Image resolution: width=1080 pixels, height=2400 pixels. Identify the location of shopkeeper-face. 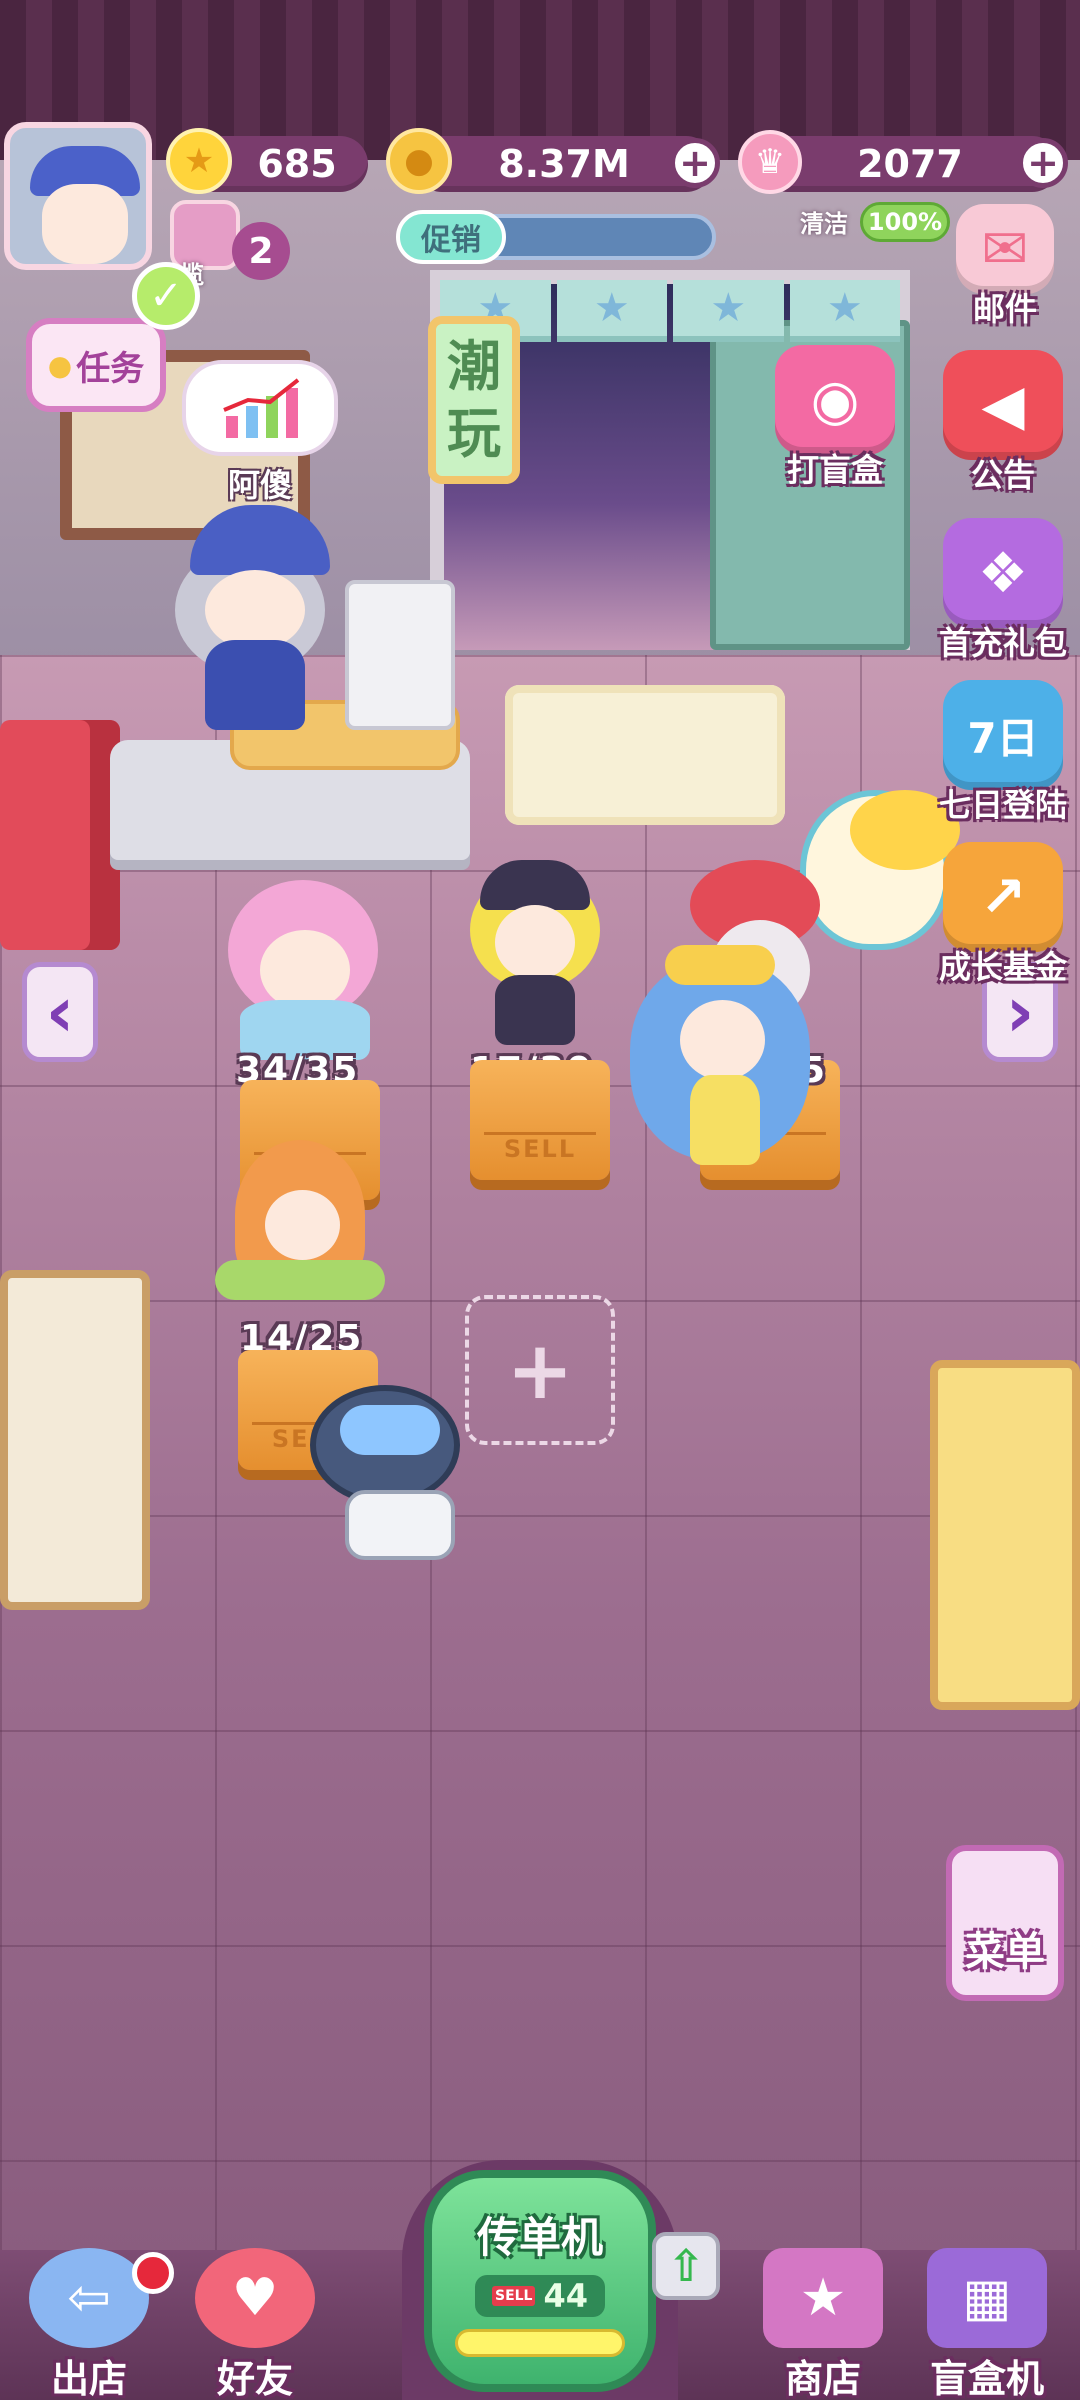
(255, 610).